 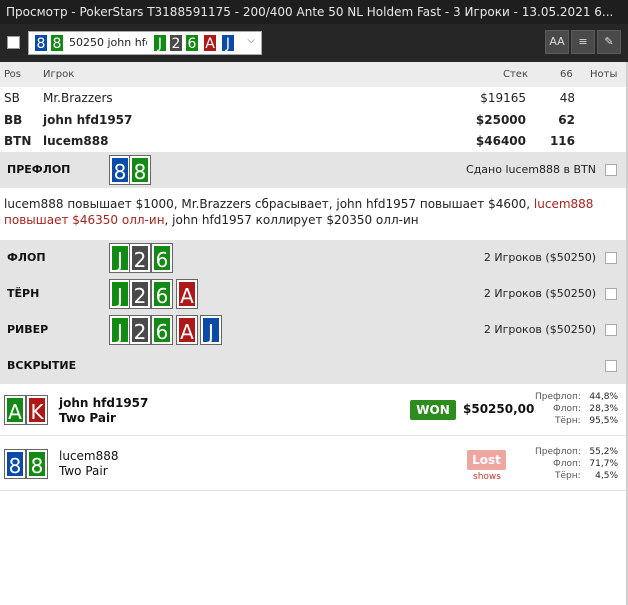 I want to click on edit-icon: ✎, so click(x=609, y=42).